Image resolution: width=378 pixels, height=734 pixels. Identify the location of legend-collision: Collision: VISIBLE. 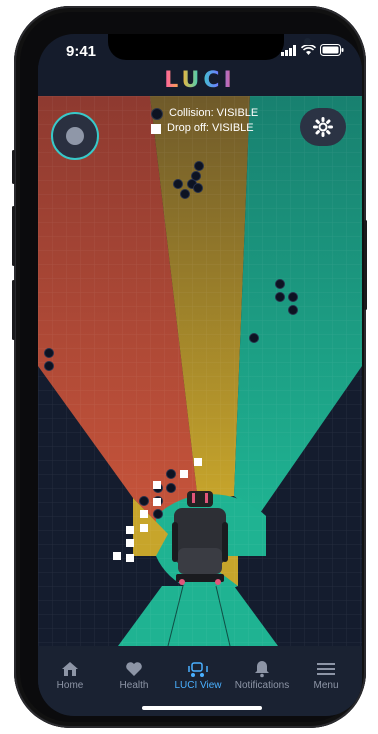
(204, 113).